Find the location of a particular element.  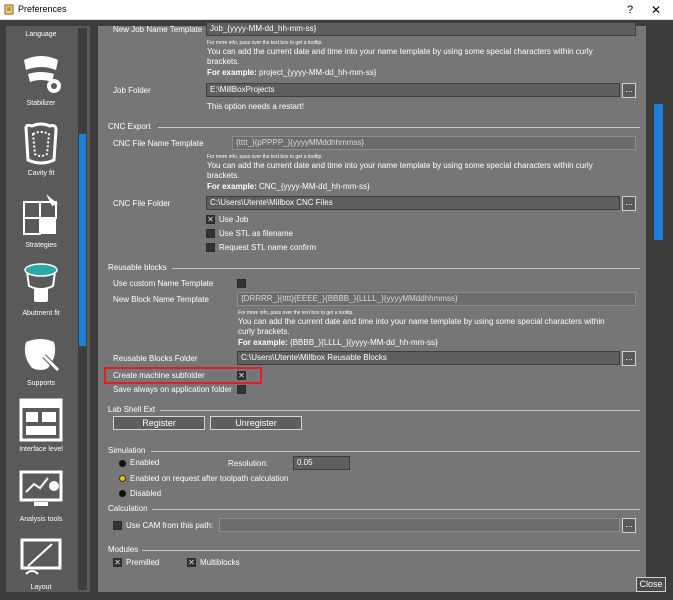

sidebar-item-label: Supports is located at coordinates (41, 383).